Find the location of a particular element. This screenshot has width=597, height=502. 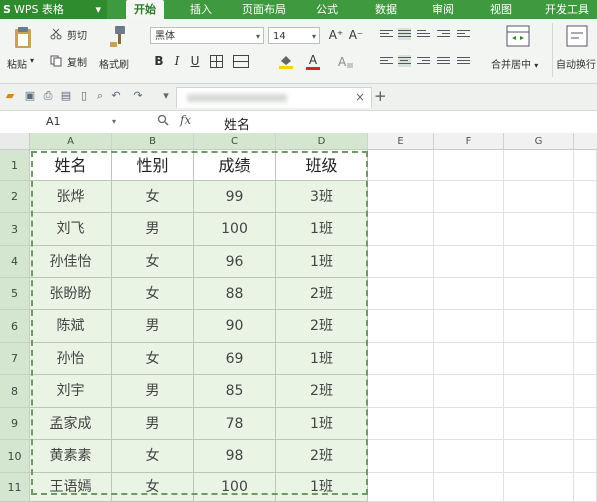

align-center-button is located at coordinates (404, 61).